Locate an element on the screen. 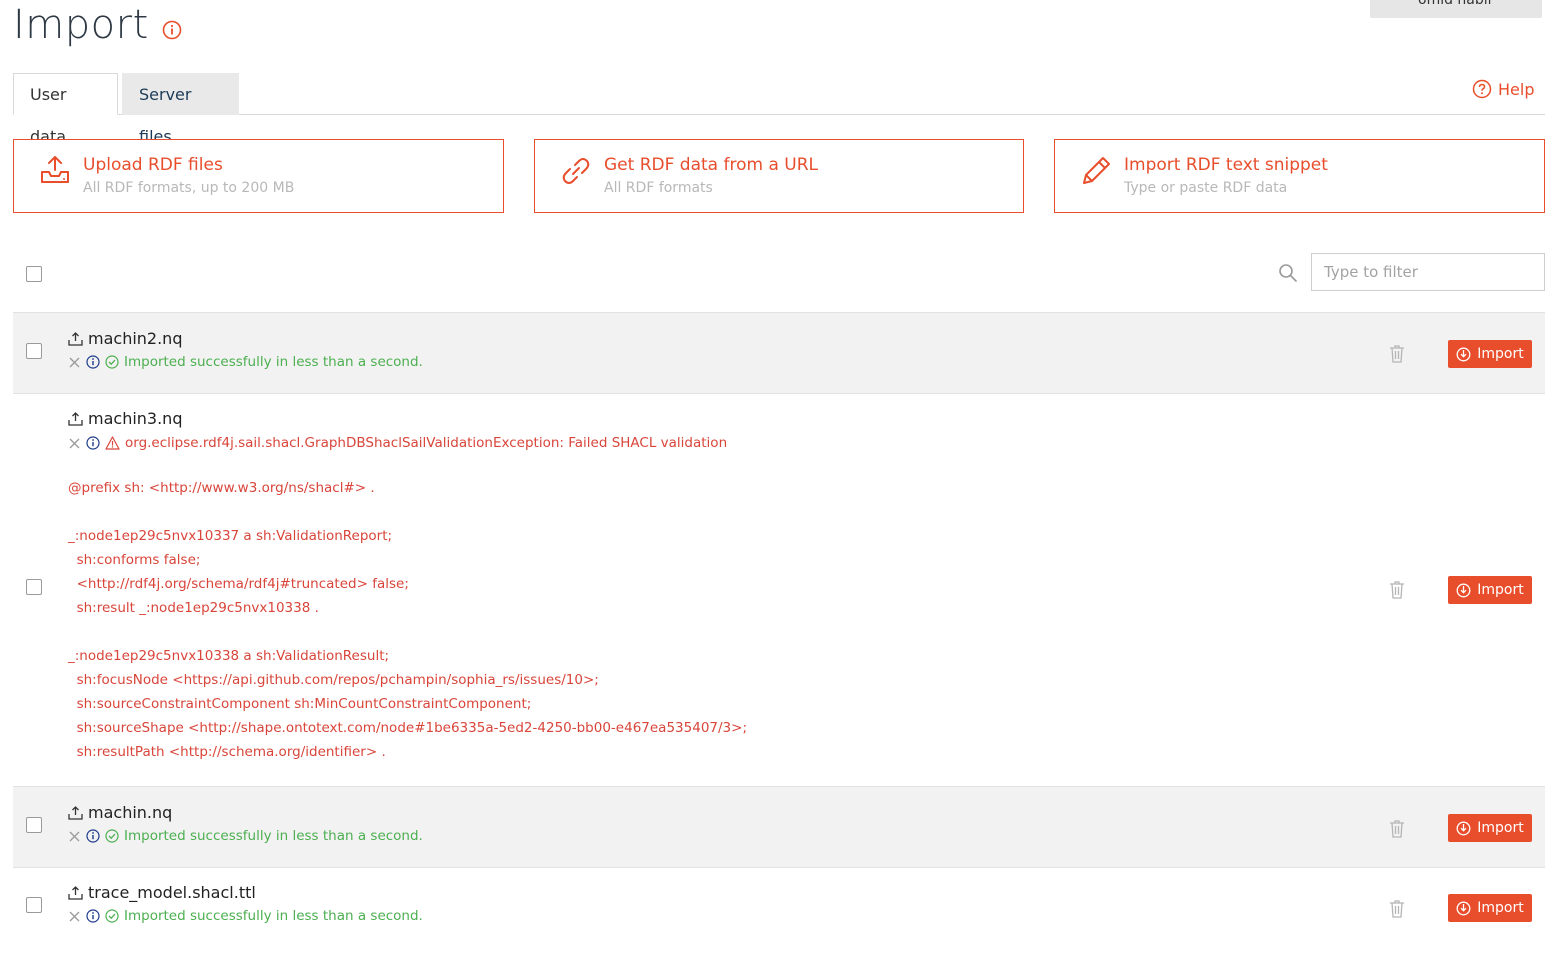 The width and height of the screenshot is (1553, 963). file-name: machin.nq is located at coordinates (120, 812).